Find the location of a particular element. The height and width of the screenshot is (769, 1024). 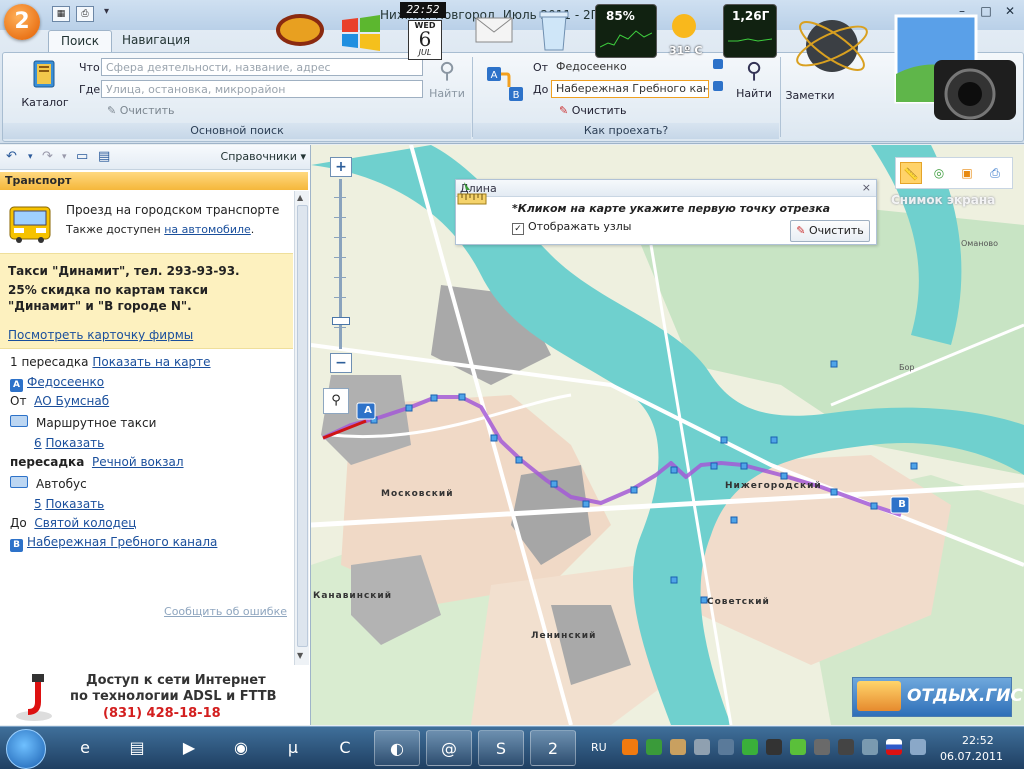

route-from-input: Федосеенко is located at coordinates (630, 67).